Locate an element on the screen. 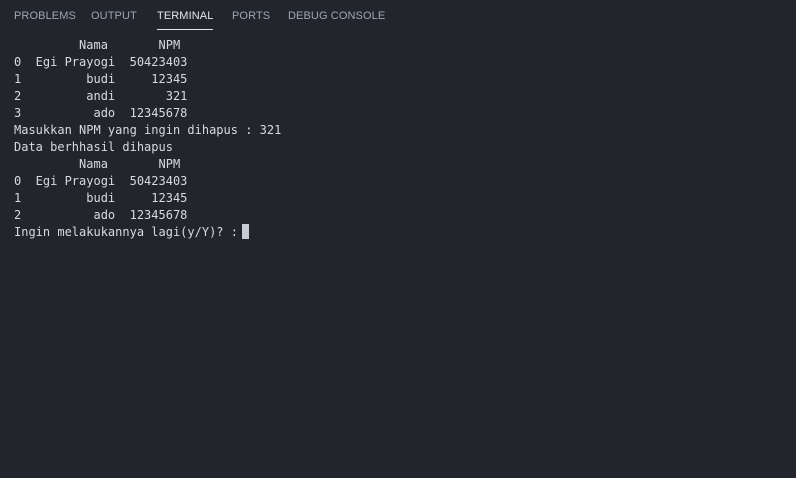 This screenshot has height=478, width=796. tab-problems-label: PROBLEMS is located at coordinates (45, 16).